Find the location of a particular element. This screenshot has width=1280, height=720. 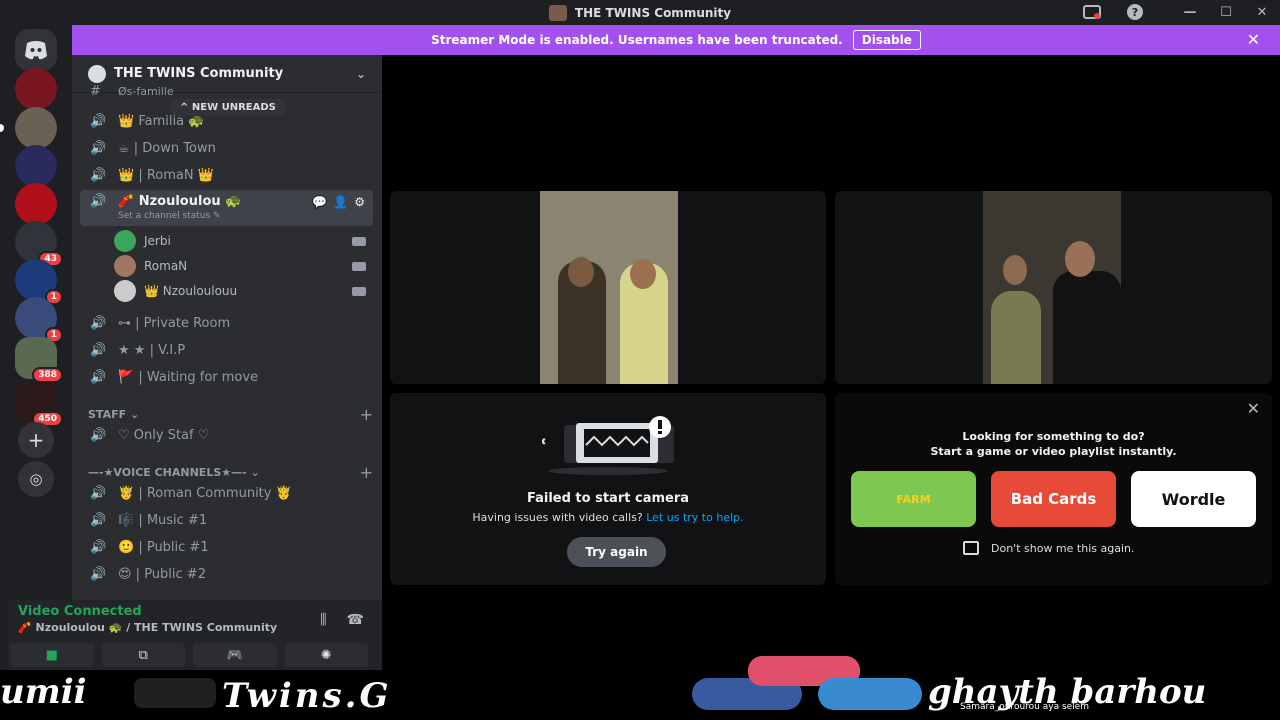

voice-channel-only-staf: 🔊 ♡ Only Staf ♡ is located at coordinates (226, 435).